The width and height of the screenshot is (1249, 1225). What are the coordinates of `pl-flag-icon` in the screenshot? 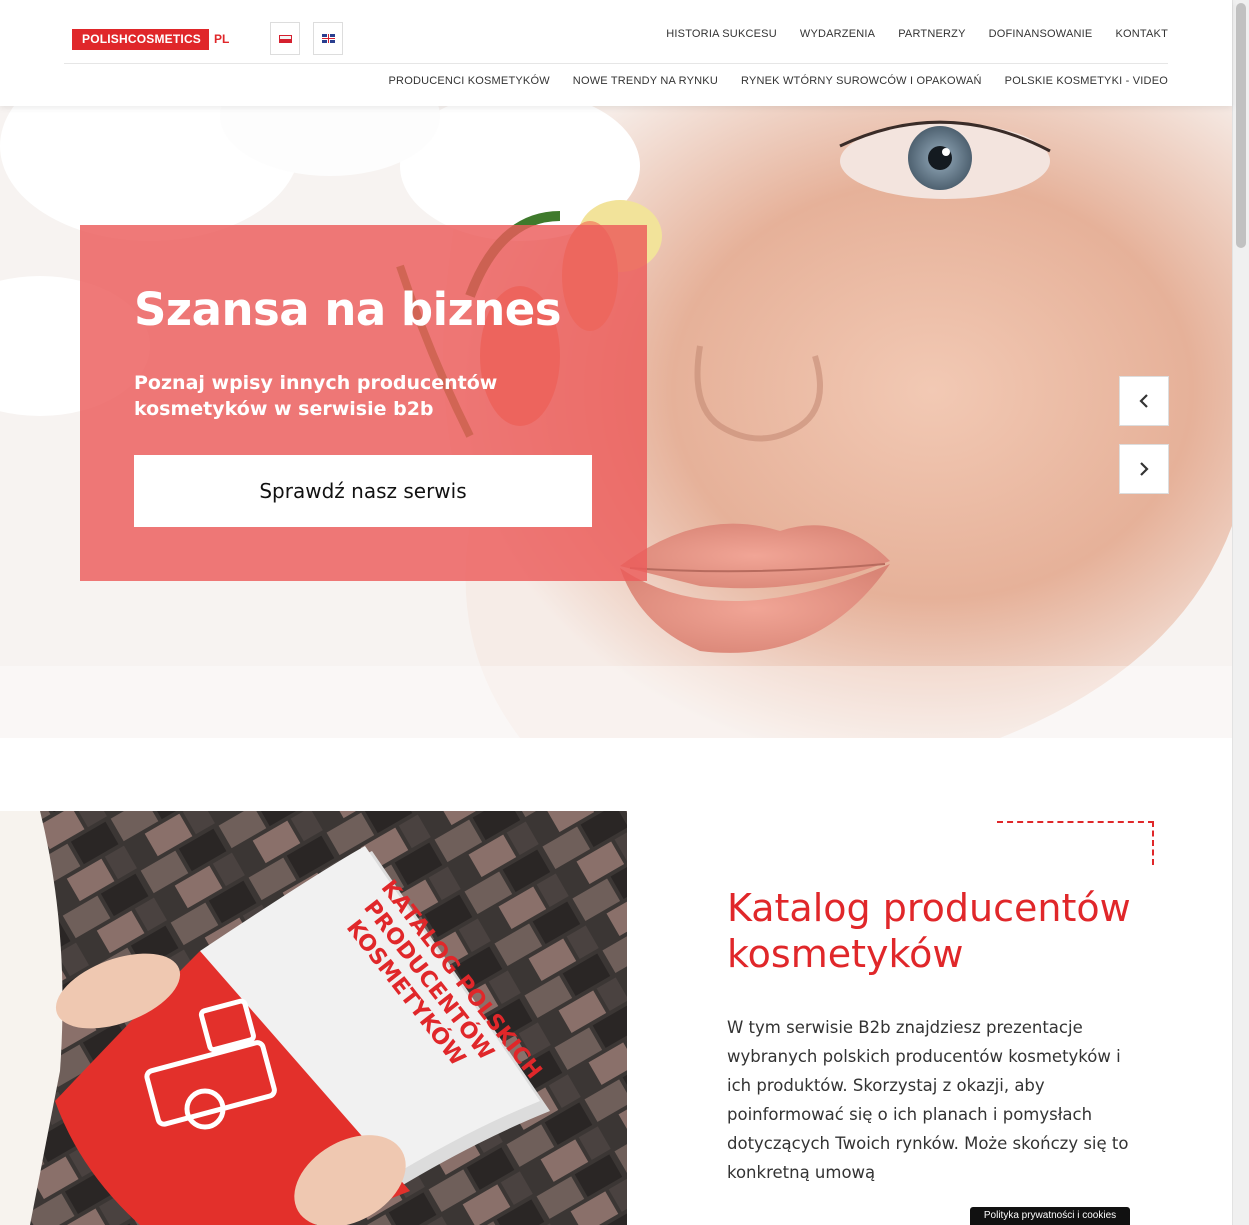 It's located at (285, 38).